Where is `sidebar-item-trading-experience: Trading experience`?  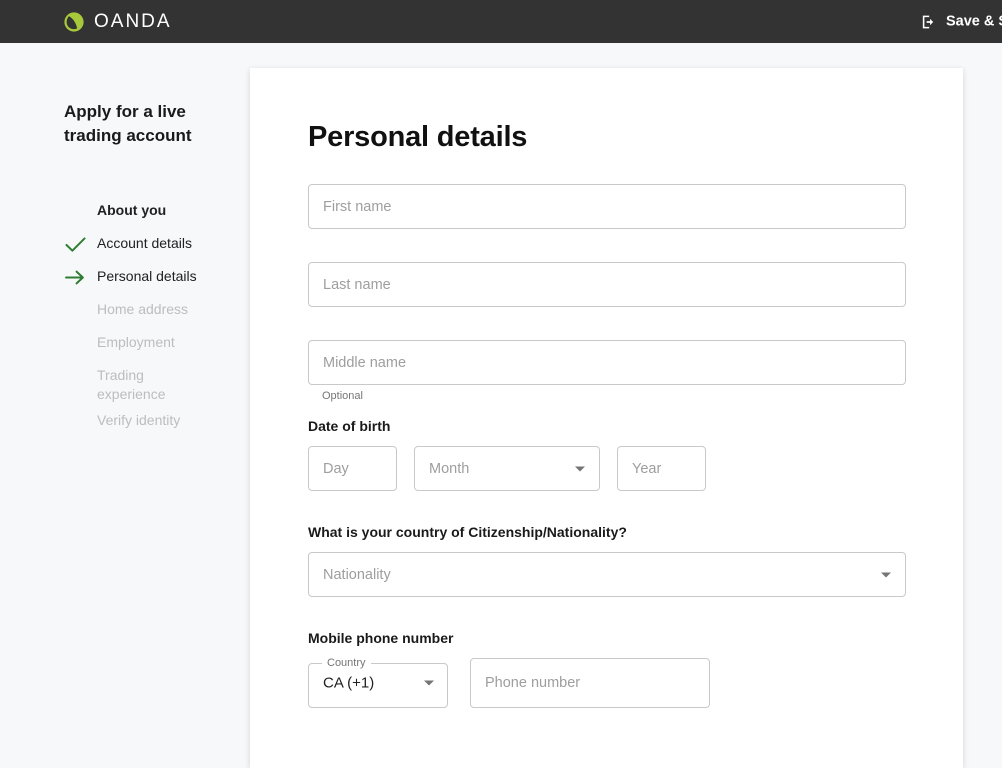
sidebar-item-trading-experience: Trading experience is located at coordinates (157, 388).